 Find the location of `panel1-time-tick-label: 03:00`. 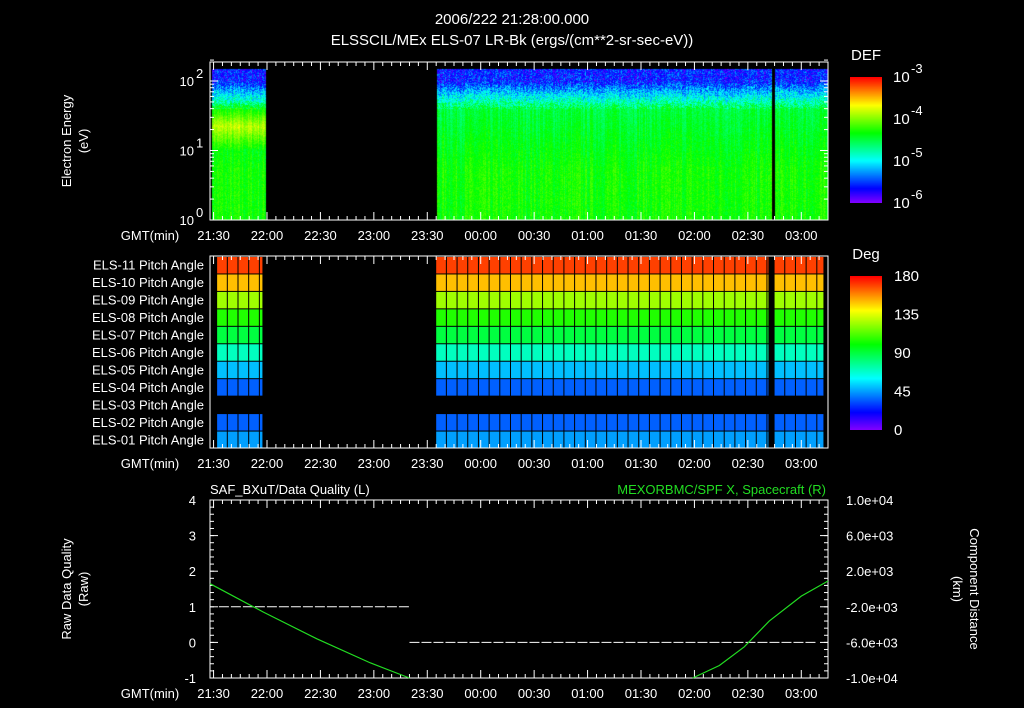

panel1-time-tick-label: 03:00 is located at coordinates (801, 235).